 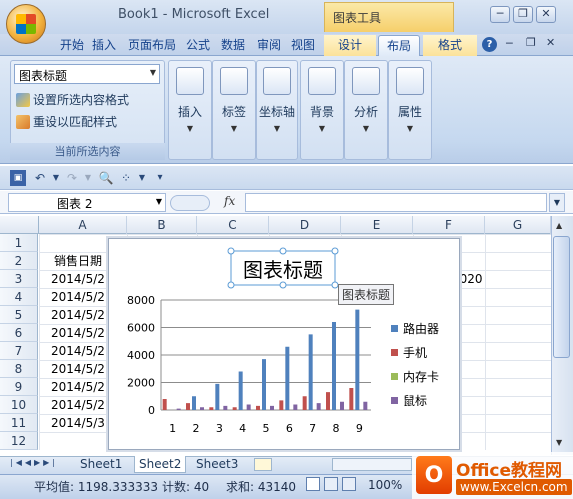 I want to click on column-header-e: E, so click(x=377, y=225).